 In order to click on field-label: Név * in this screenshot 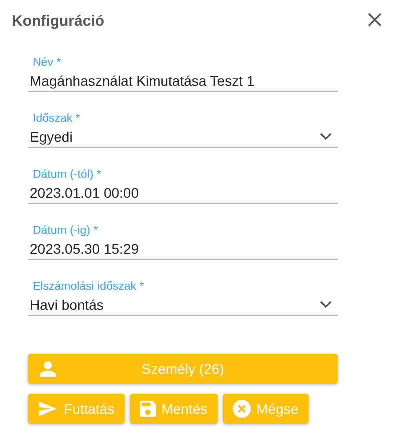, I will do `click(47, 63)`.